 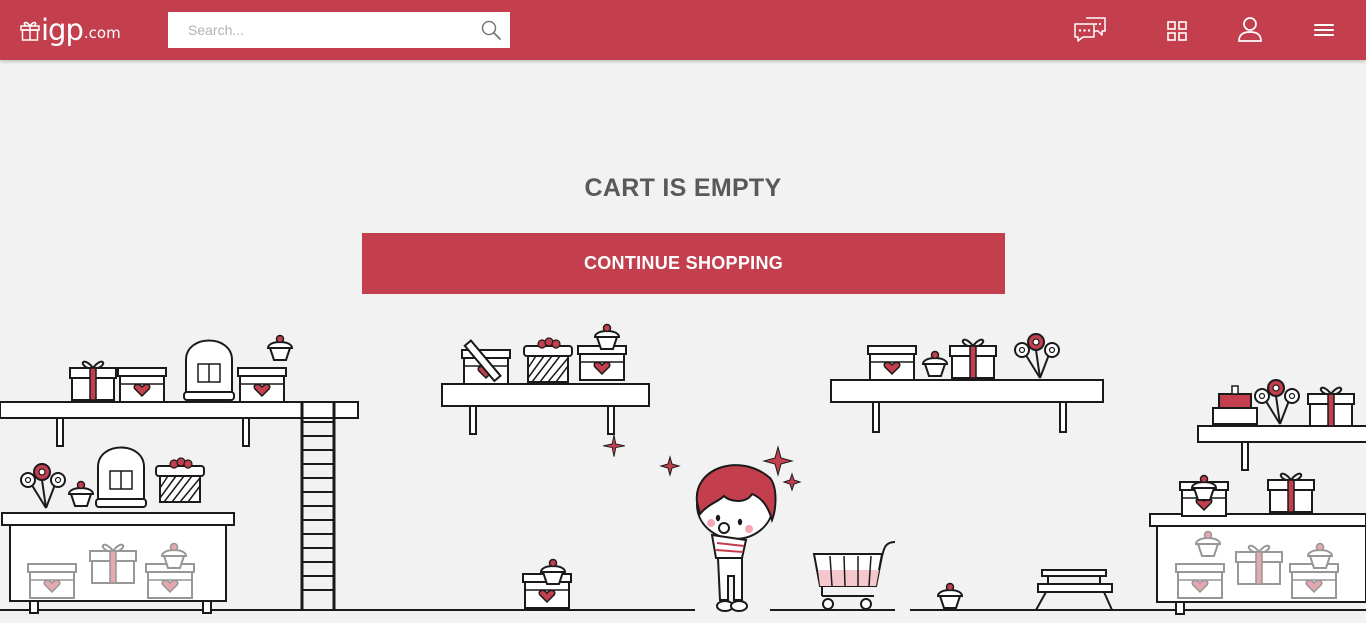 What do you see at coordinates (30, 31) in the screenshot?
I see `gift-icon` at bounding box center [30, 31].